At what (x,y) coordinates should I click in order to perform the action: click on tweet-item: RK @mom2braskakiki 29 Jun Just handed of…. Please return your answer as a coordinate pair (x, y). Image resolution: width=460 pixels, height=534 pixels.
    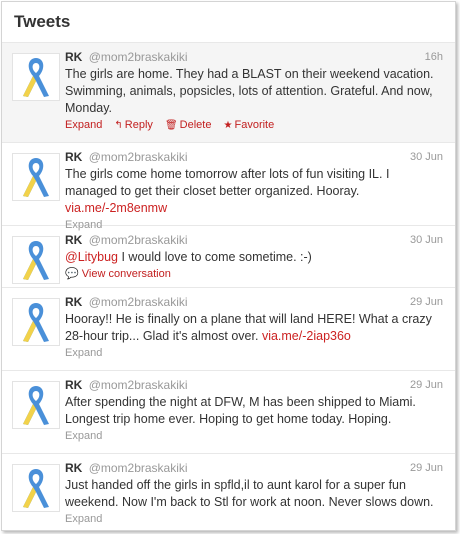
    Looking at the image, I should click on (228, 492).